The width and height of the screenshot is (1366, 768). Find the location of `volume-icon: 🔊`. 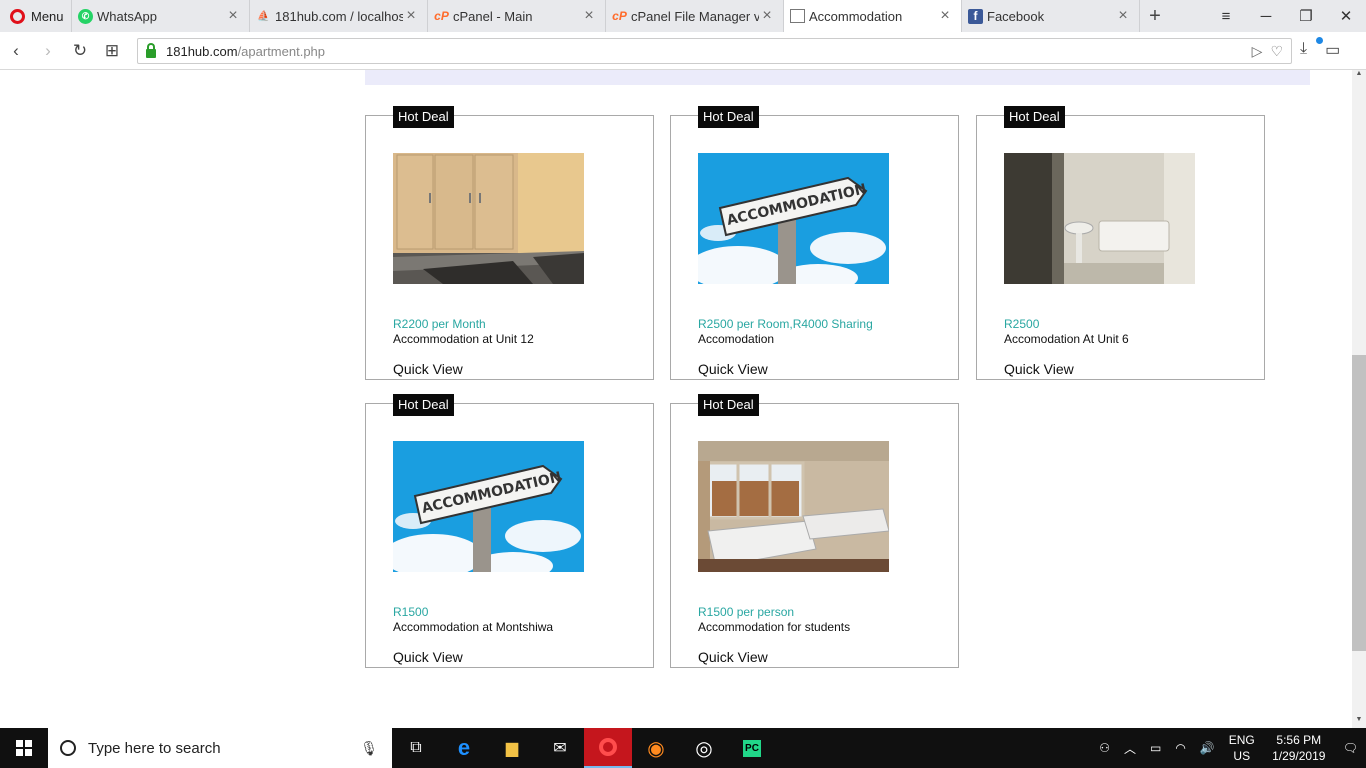

volume-icon: 🔊 is located at coordinates (1207, 748).